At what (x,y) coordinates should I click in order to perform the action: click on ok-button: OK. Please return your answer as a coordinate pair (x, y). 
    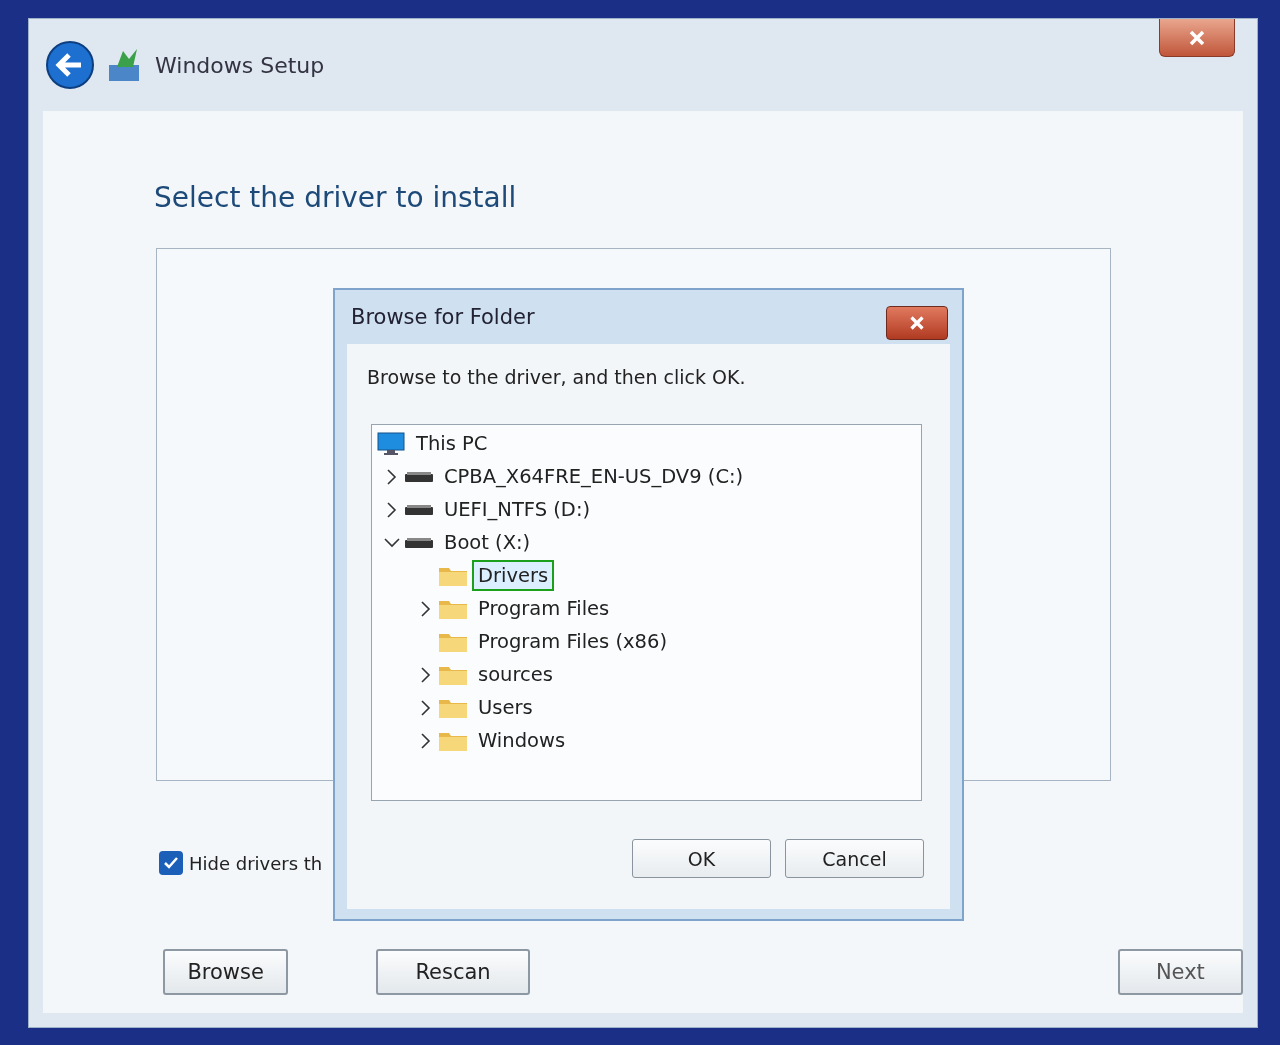
    Looking at the image, I should click on (701, 858).